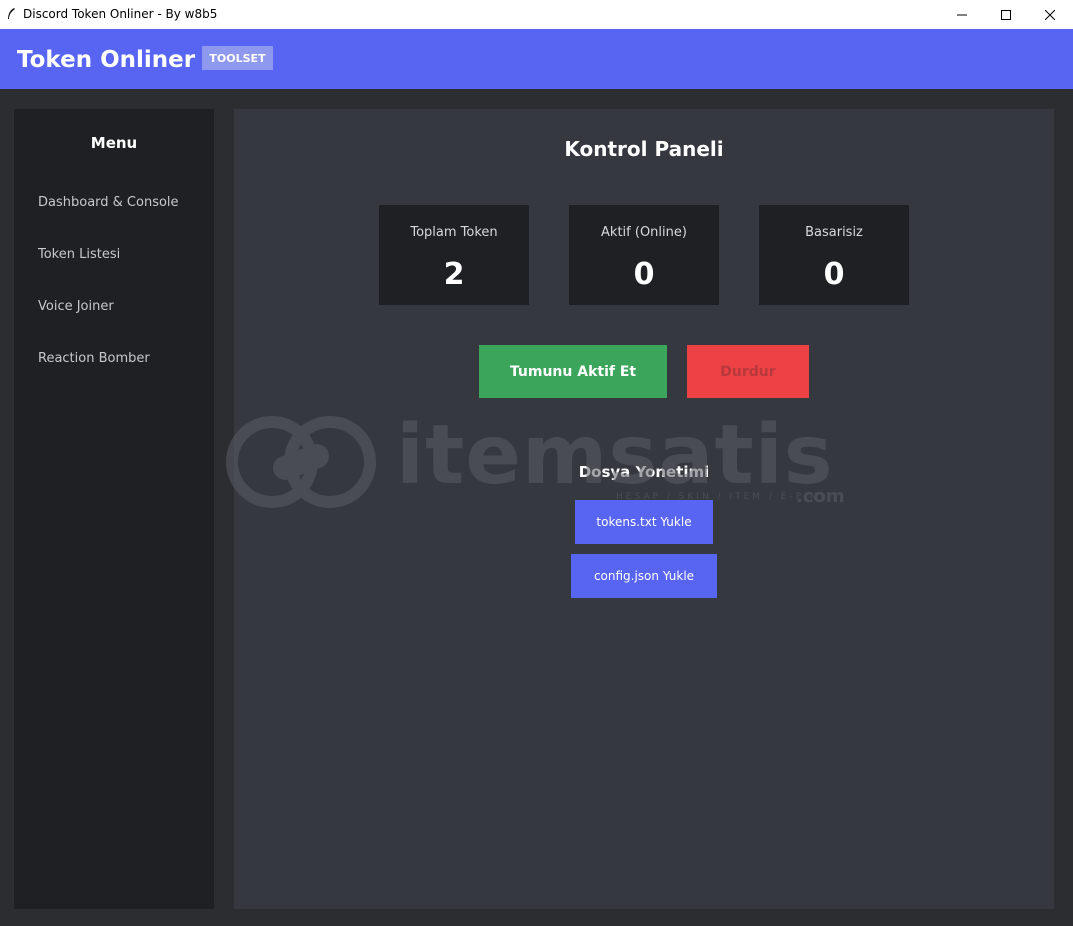 This screenshot has height=926, width=1073. Describe the element at coordinates (644, 232) in the screenshot. I see `stat-label: Aktif (Online)` at that location.